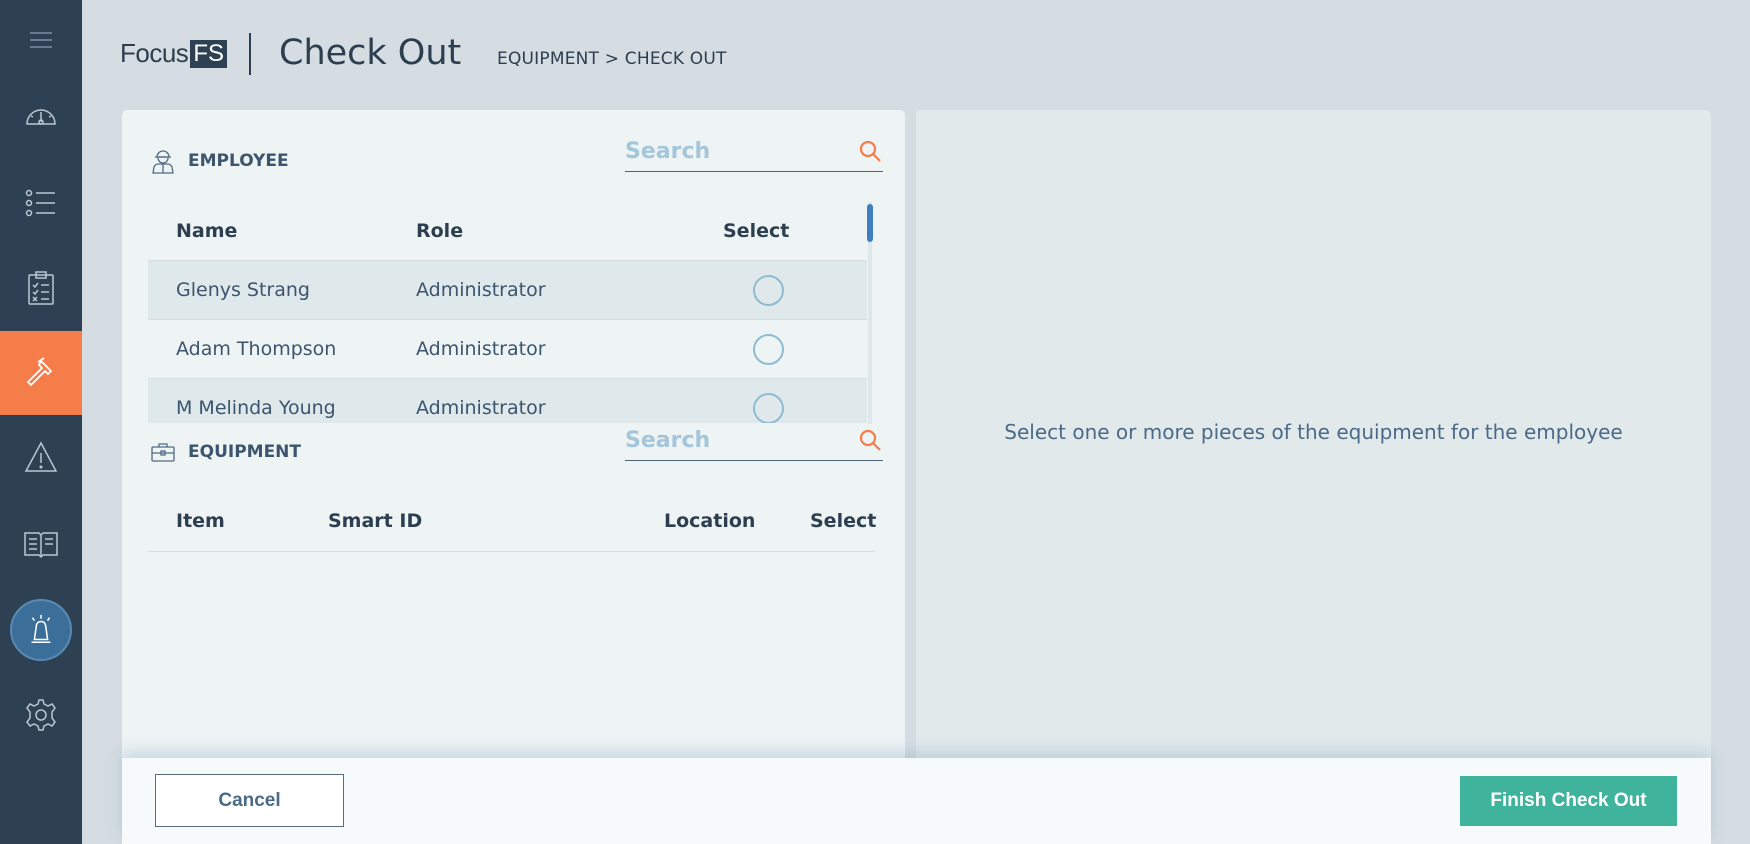 This screenshot has width=1750, height=844. Describe the element at coordinates (870, 223) in the screenshot. I see `scrollbar-thumb` at that location.